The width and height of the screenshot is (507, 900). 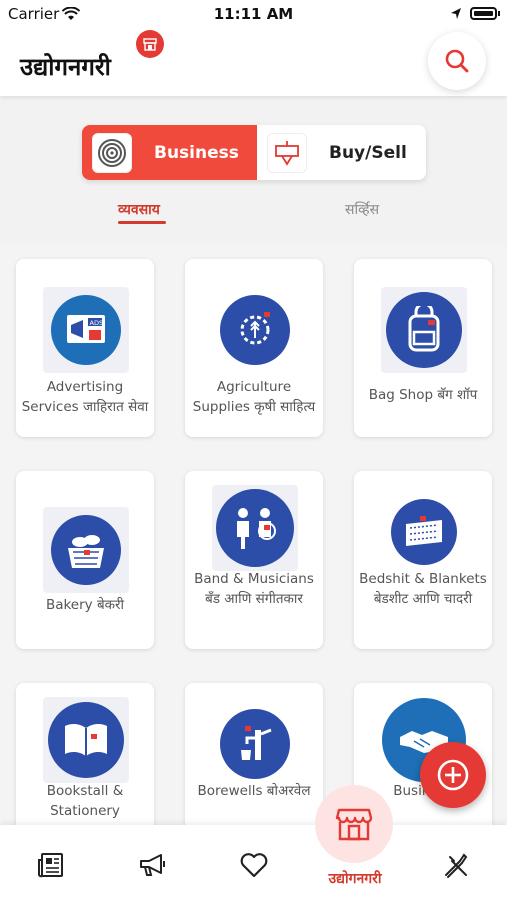 I want to click on category-card: Borewells बोअरवेल, so click(x=254, y=754).